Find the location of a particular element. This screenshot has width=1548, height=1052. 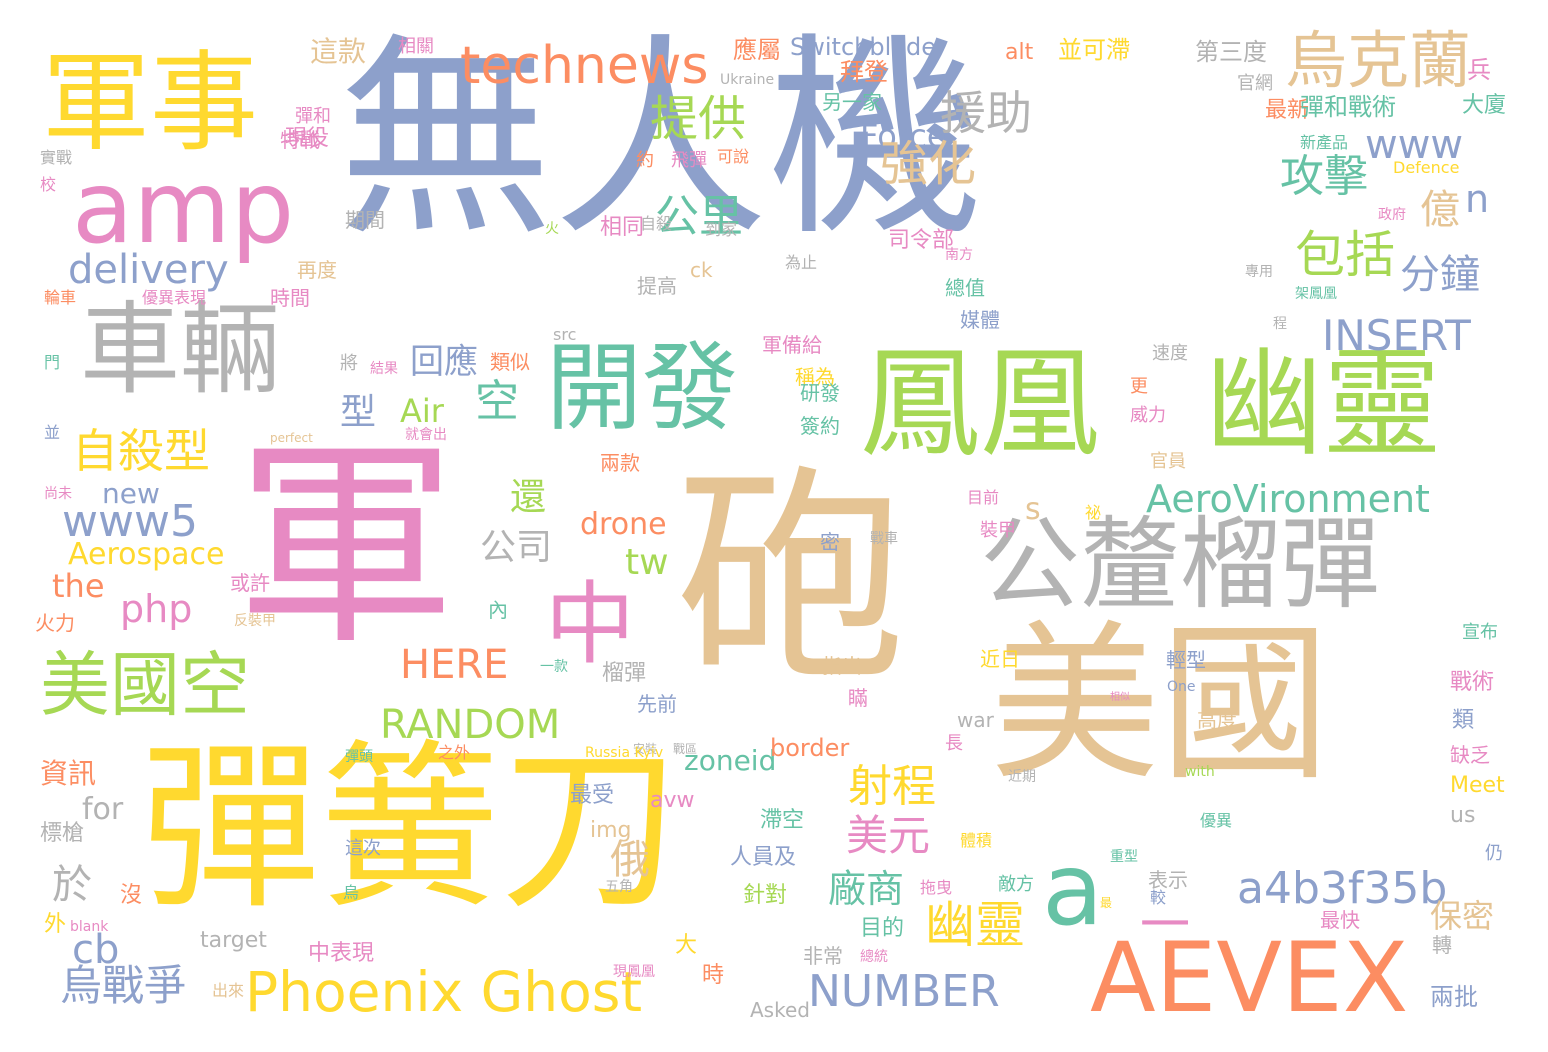

word-cloud-word: 為止 is located at coordinates (801, 262).